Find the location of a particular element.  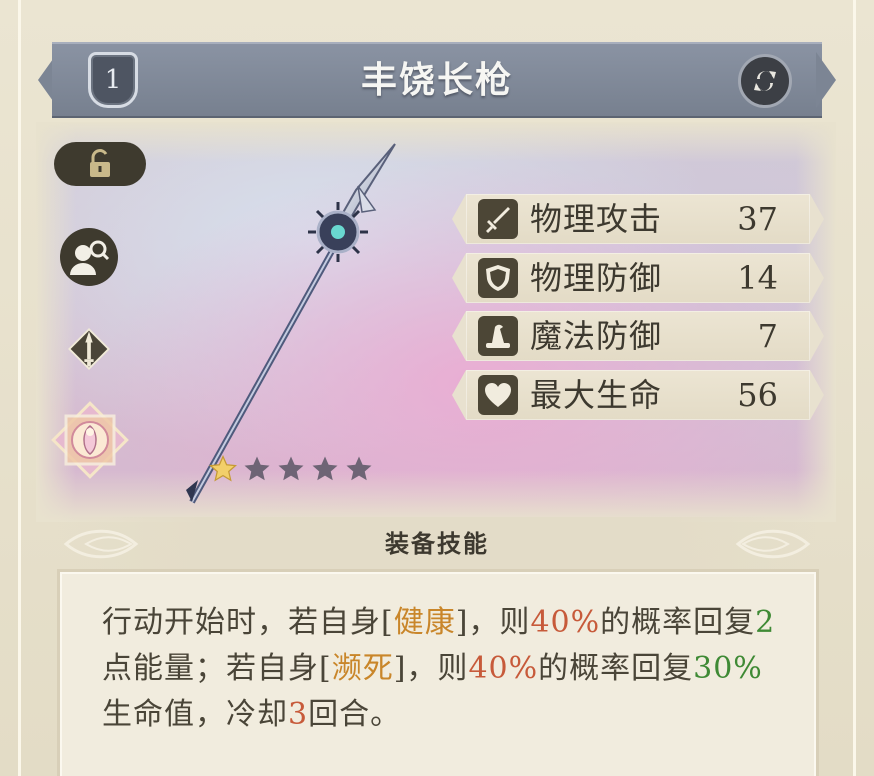

stat-row-physical-attack: 物理攻击 37 is located at coordinates (639, 219).